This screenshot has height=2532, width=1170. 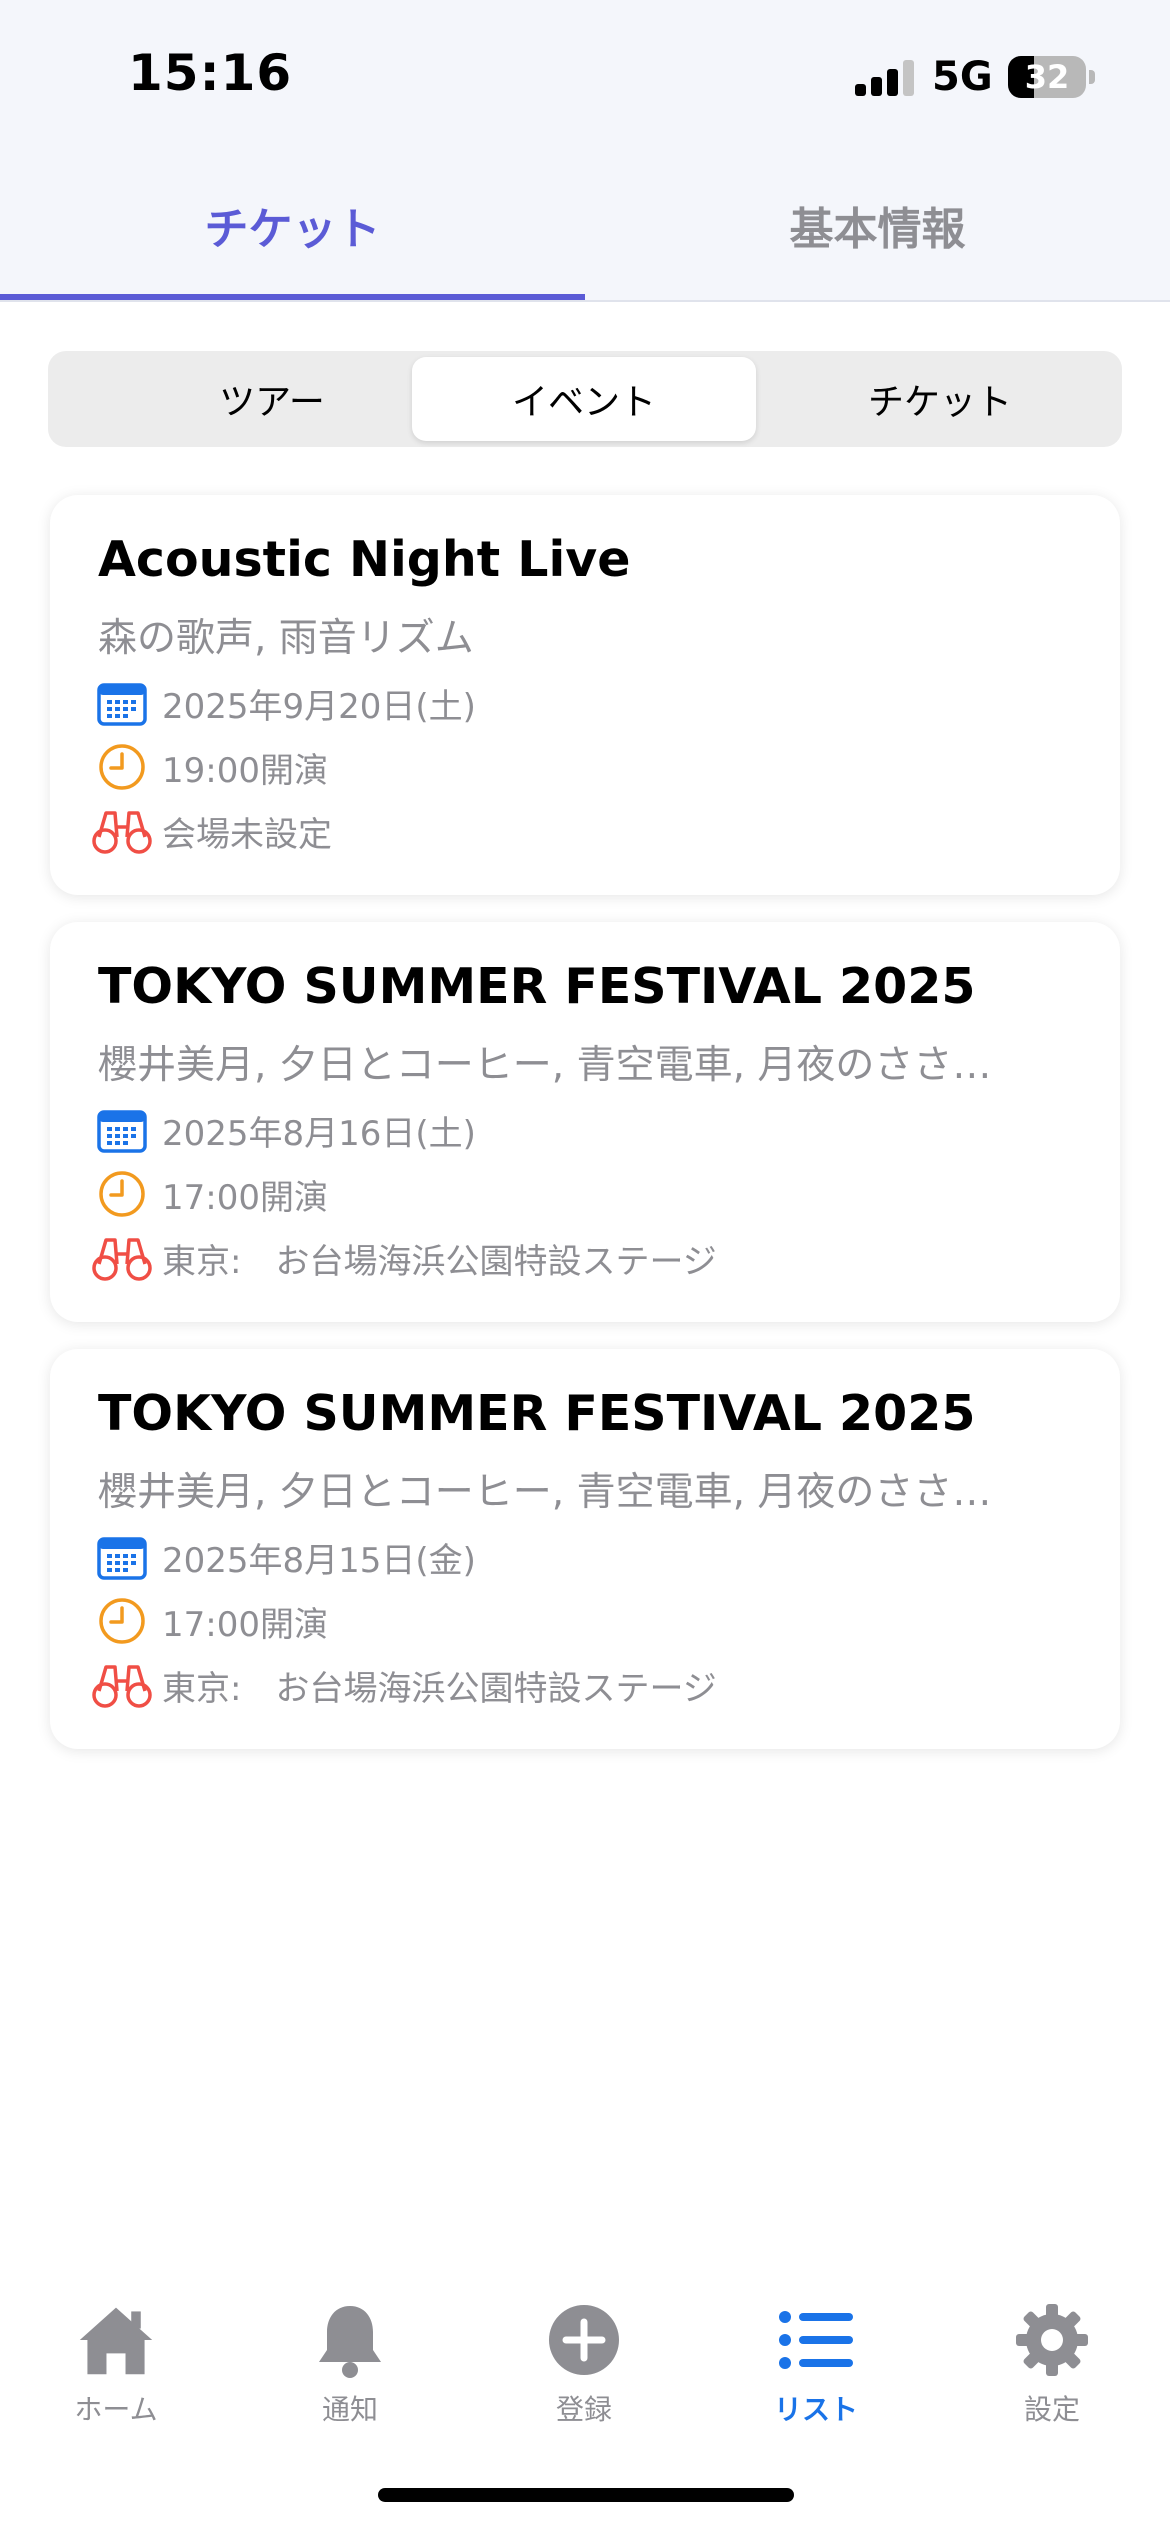 I want to click on tab-list: リスト, so click(x=816, y=2355).